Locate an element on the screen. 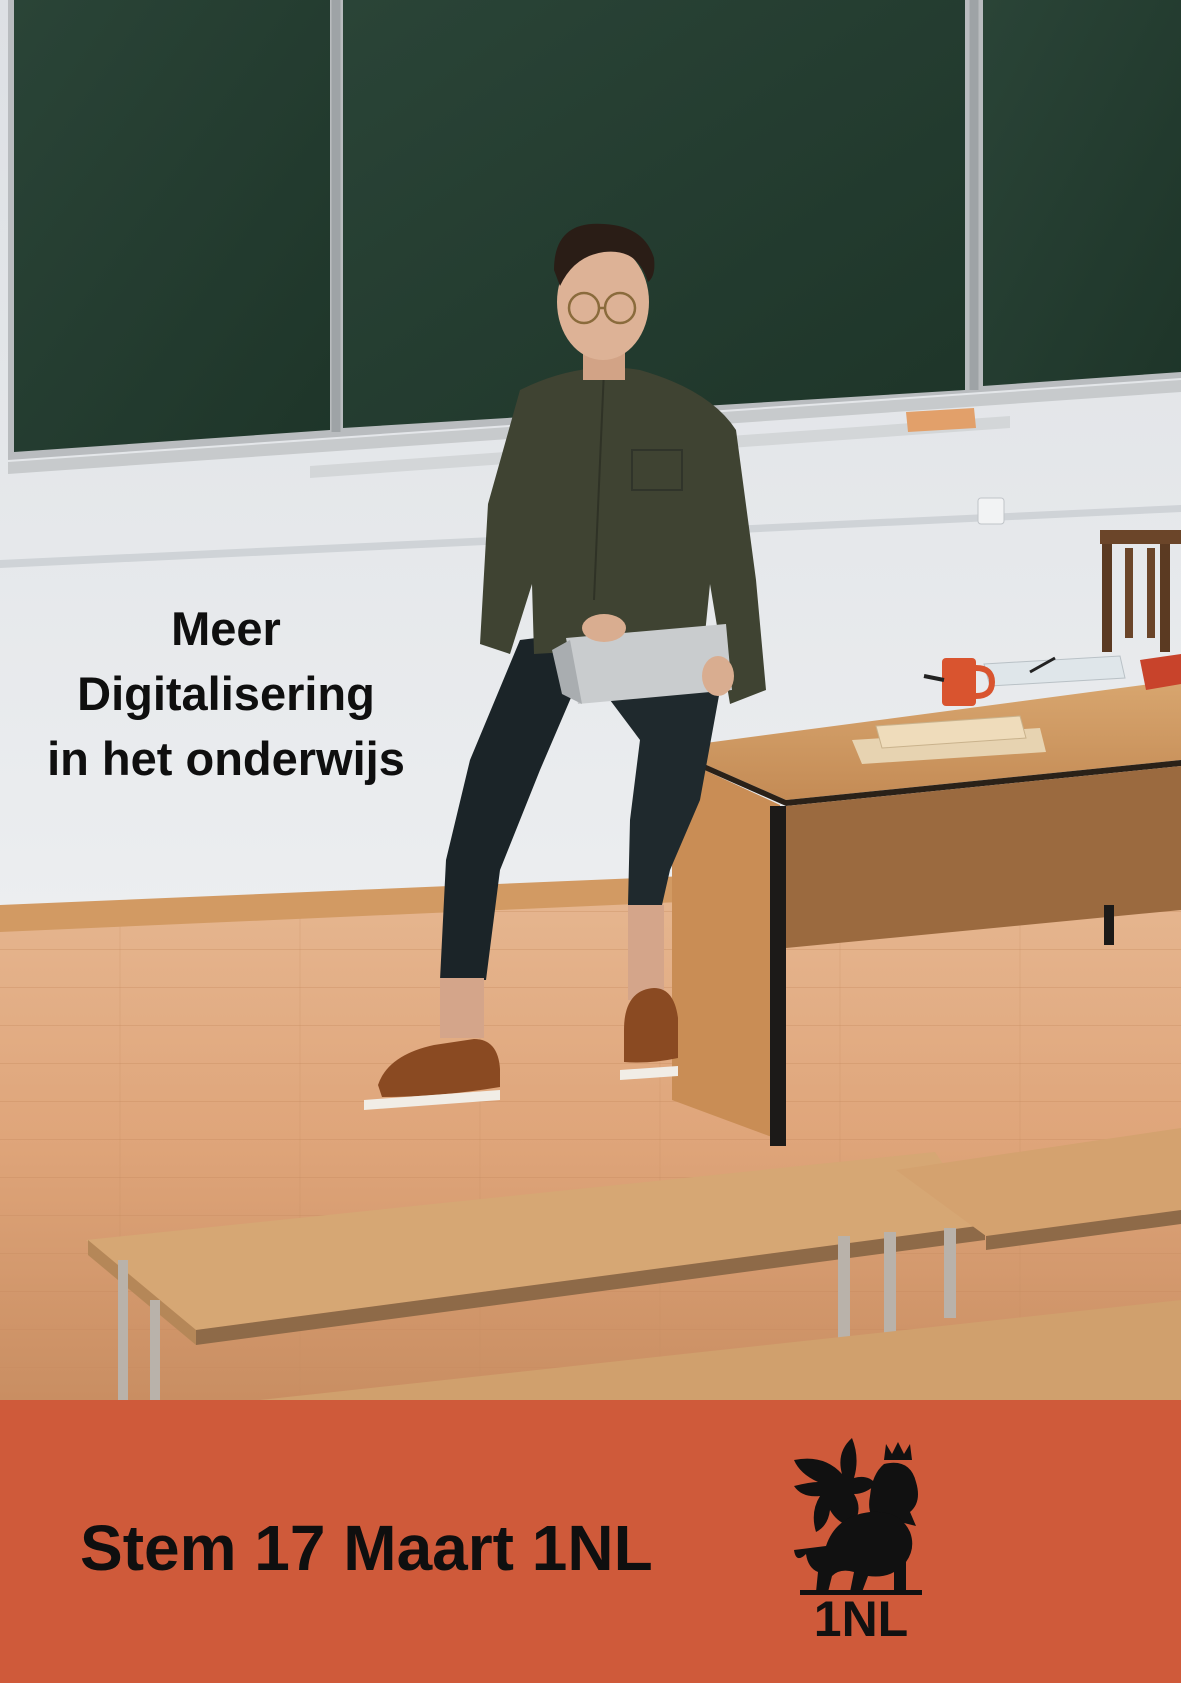 Image resolution: width=1181 pixels, height=1683 pixels. headline: Meer Digitalisering in het onderwijs is located at coordinates (226, 693).